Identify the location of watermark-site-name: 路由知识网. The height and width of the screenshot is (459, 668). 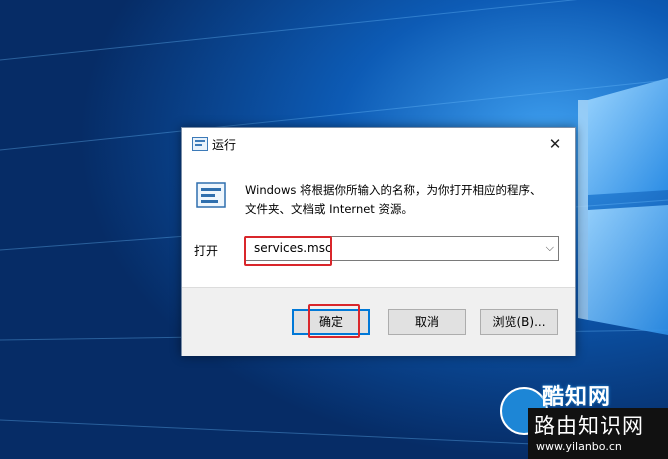
(589, 426).